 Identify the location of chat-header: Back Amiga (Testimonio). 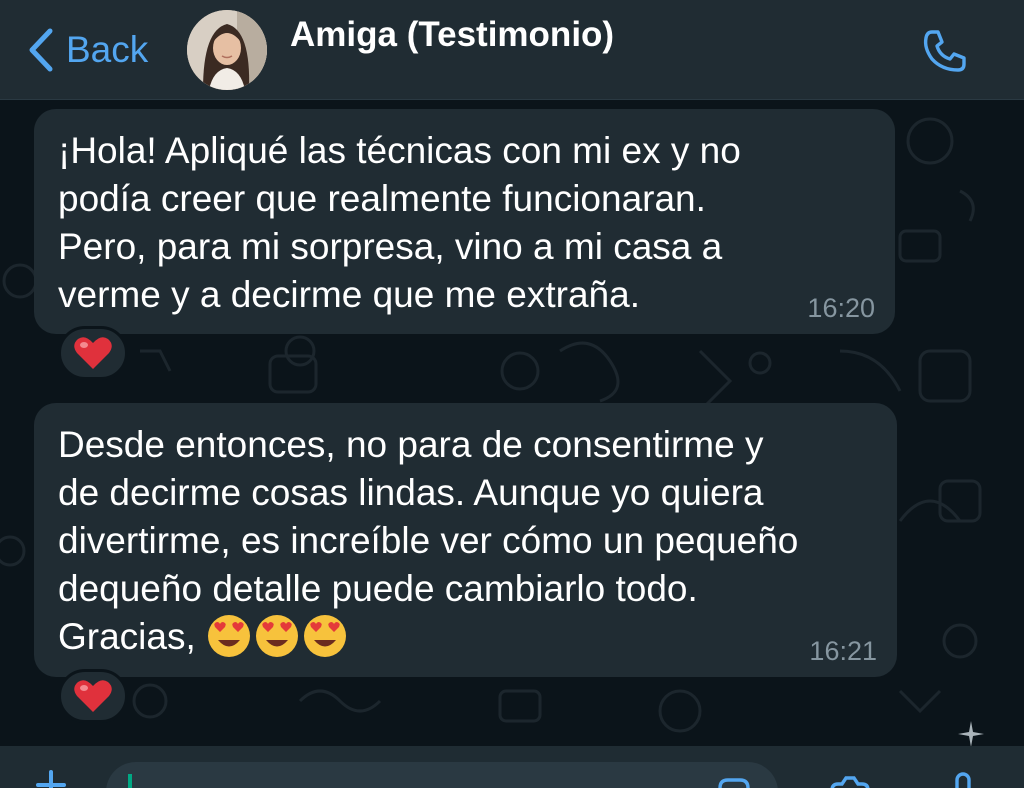
(512, 50).